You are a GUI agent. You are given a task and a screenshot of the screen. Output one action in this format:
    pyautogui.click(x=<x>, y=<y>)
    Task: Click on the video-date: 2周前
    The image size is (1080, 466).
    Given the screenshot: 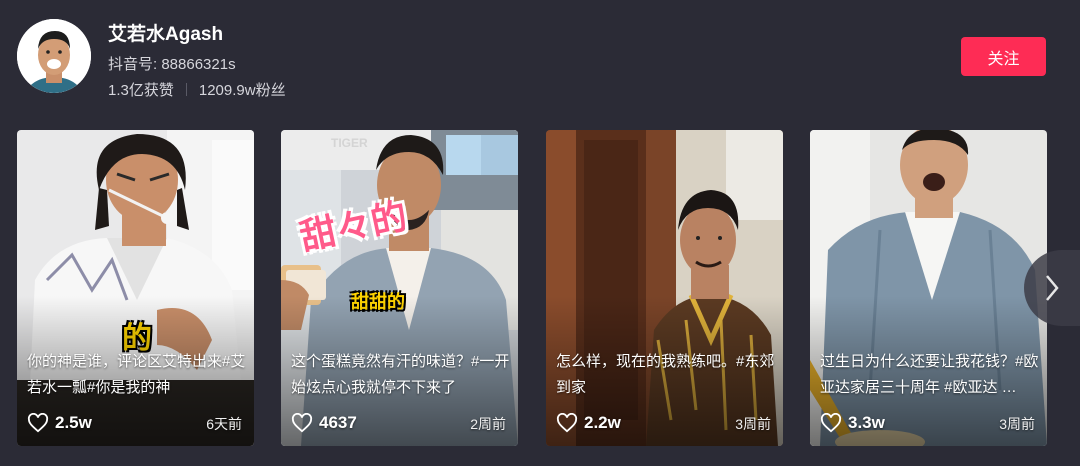 What is the action you would take?
    pyautogui.click(x=488, y=424)
    